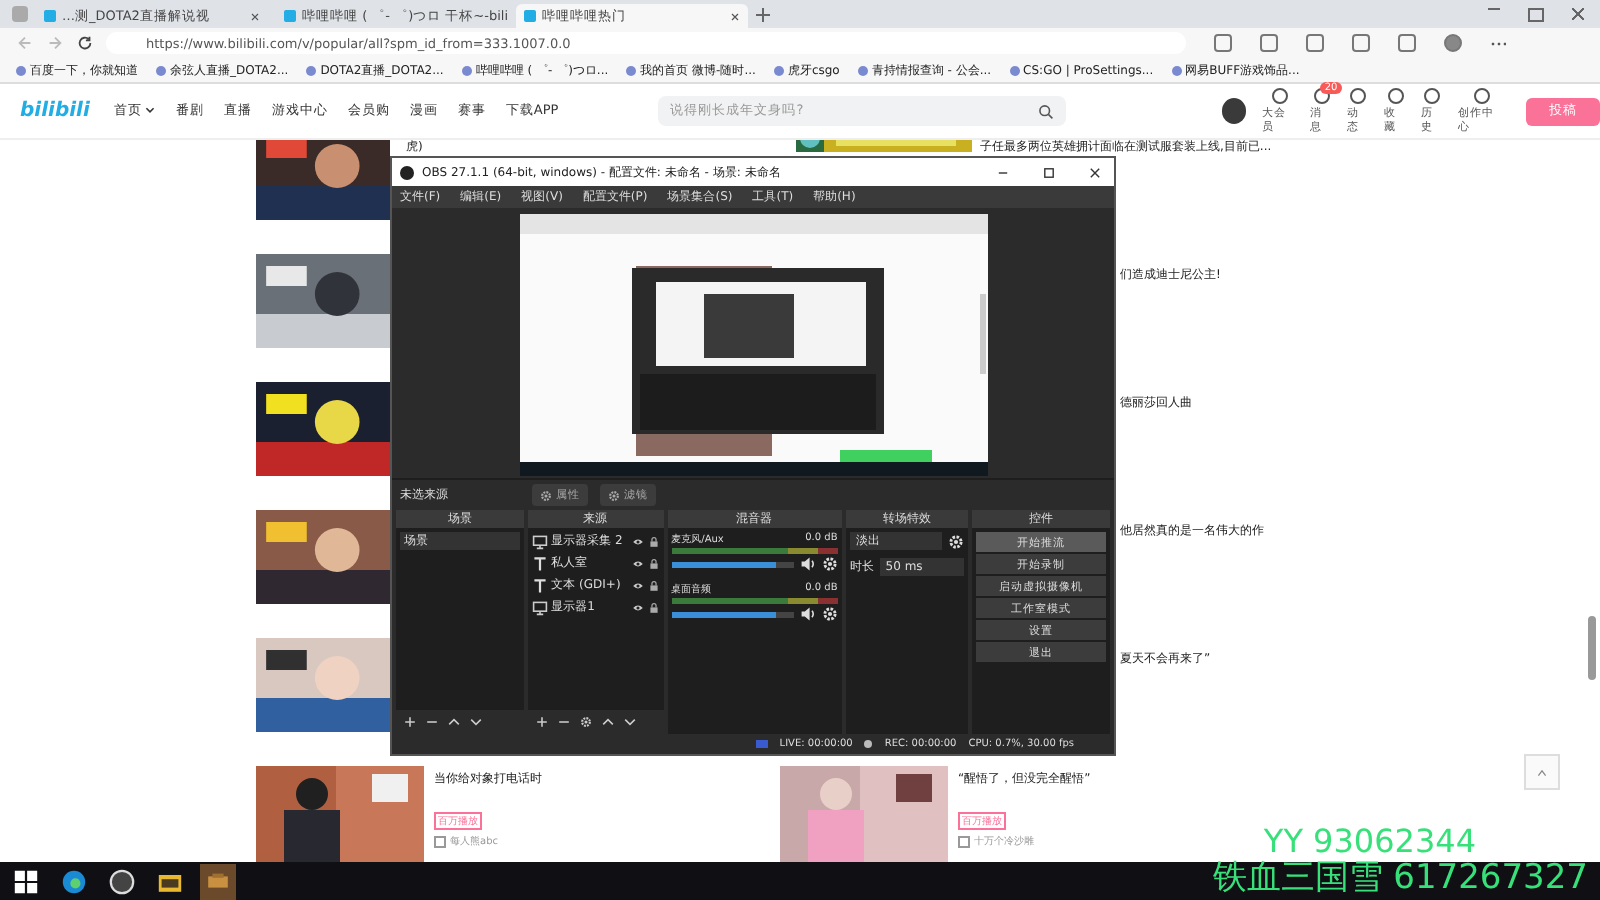  Describe the element at coordinates (868, 744) in the screenshot. I see `record-icon` at that location.